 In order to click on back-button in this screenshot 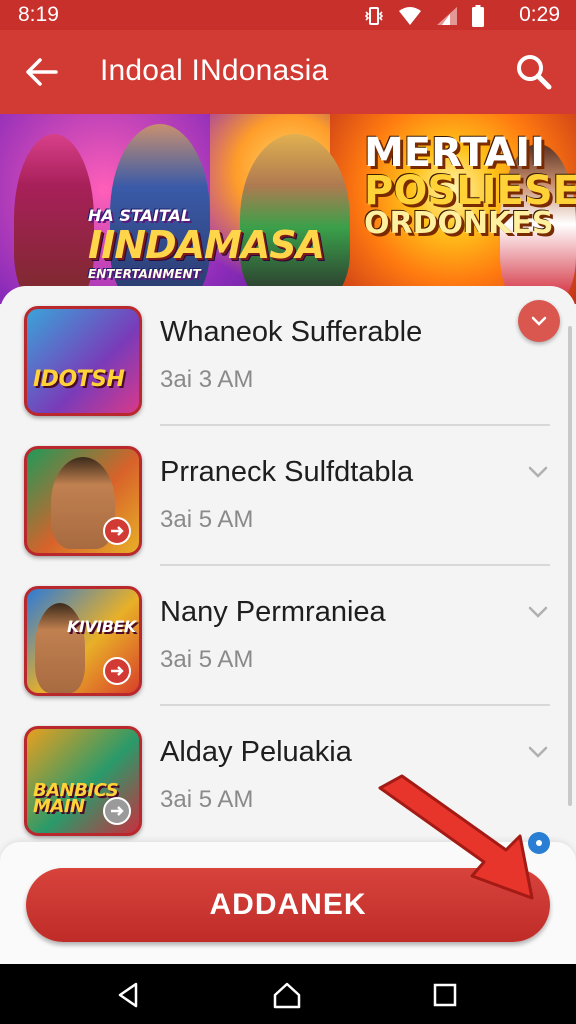, I will do `click(42, 72)`.